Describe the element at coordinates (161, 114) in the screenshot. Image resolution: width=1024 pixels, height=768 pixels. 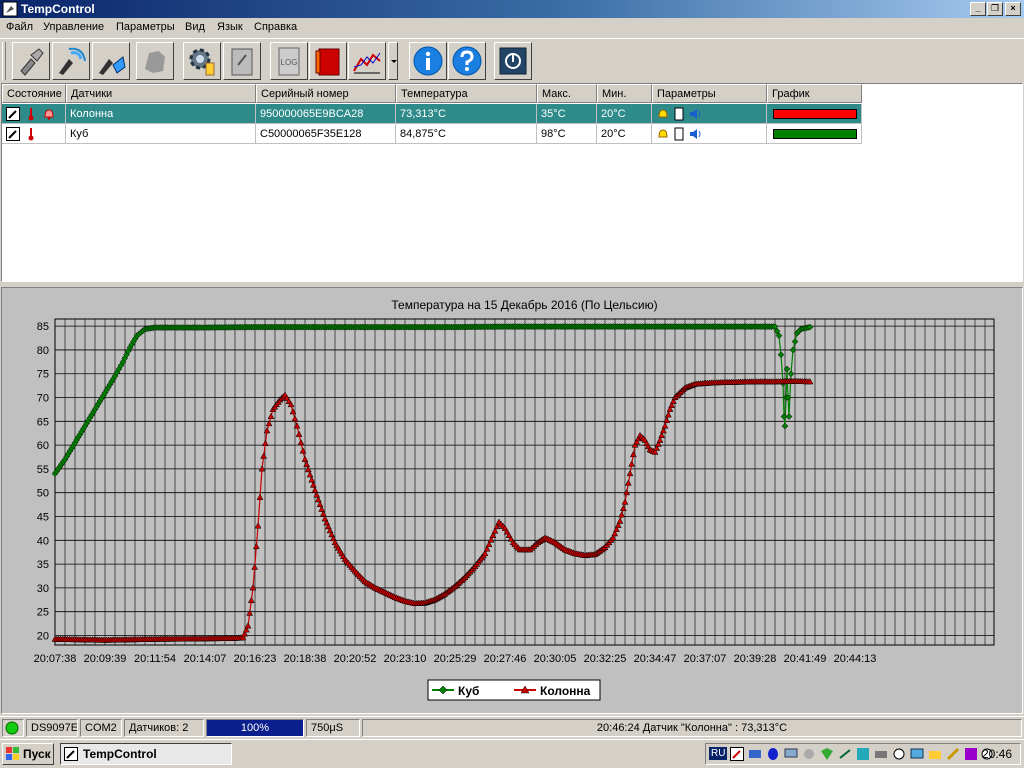
I see `sensor-name: Колонна` at that location.